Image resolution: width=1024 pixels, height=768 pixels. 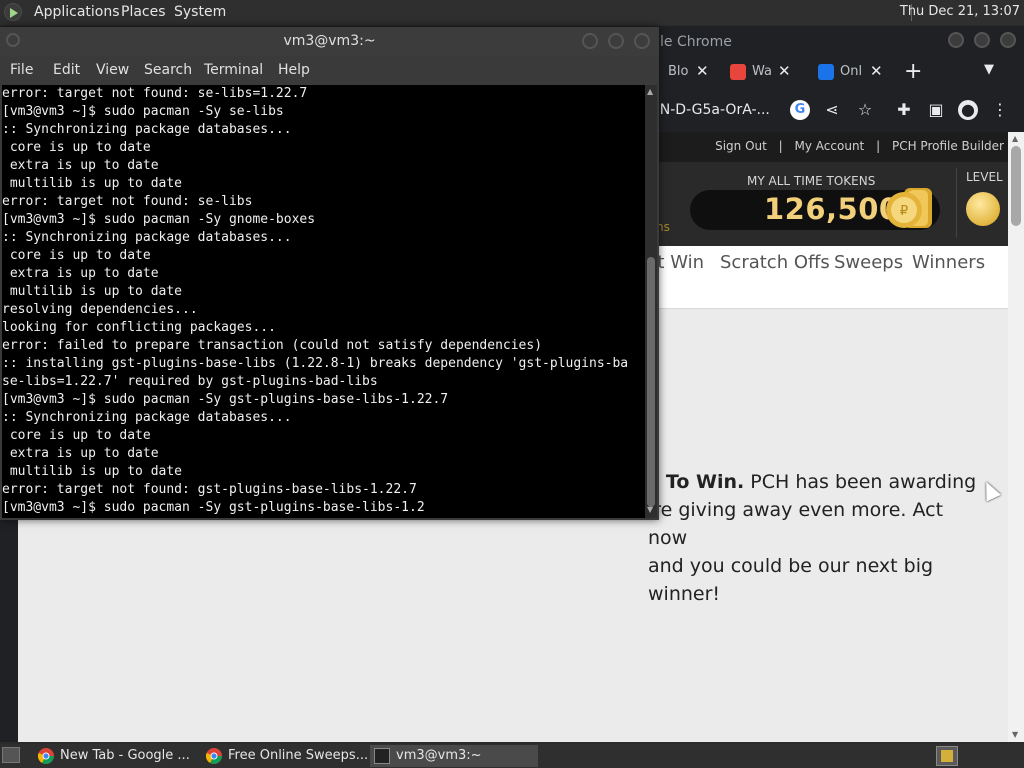 What do you see at coordinates (696, 42) in the screenshot?
I see `chrome-window-title: le Chrome` at bounding box center [696, 42].